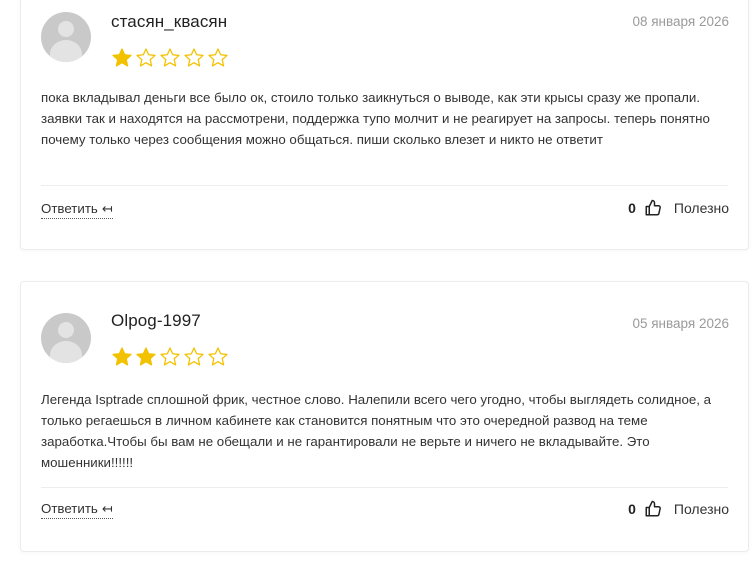 The height and width of the screenshot is (567, 753). I want to click on review-date: 08 января 2026, so click(680, 21).